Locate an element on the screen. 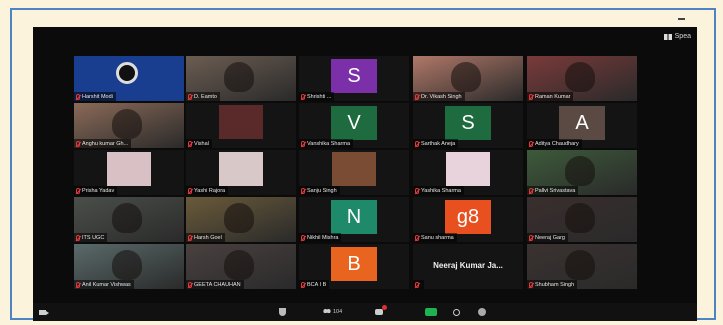 This screenshot has height=325, width=723. participant-tile: S Sarthak Aneja is located at coordinates (468, 125).